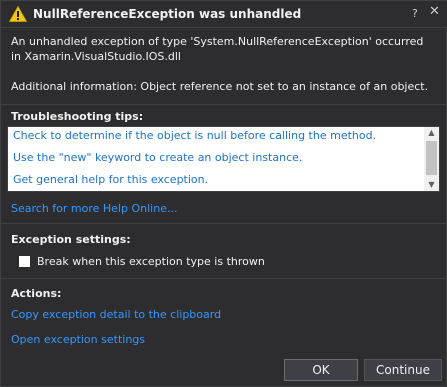  What do you see at coordinates (110, 179) in the screenshot?
I see `tip-link-general-help: Get general help for this exception.` at bounding box center [110, 179].